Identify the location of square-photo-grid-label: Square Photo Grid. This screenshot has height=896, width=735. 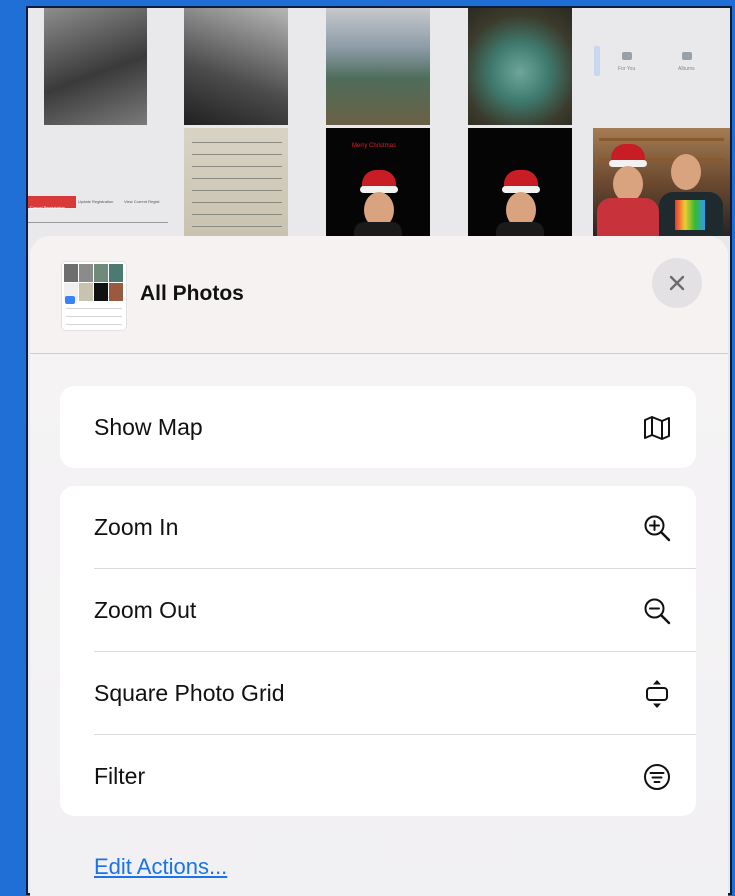
(189, 693).